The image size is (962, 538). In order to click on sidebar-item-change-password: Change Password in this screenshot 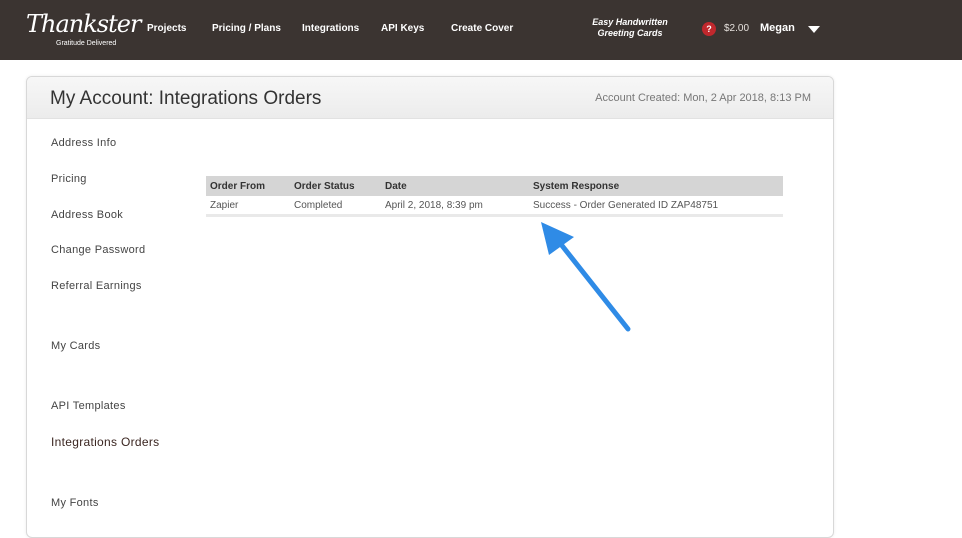, I will do `click(98, 250)`.